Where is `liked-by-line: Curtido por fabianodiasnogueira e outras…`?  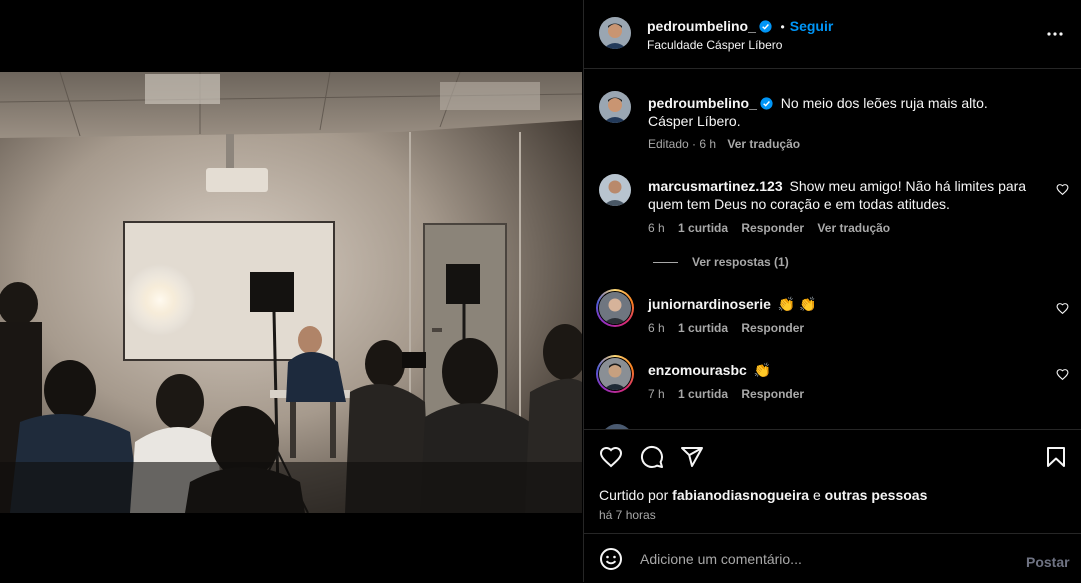 liked-by-line: Curtido por fabianodiasnogueira e outras… is located at coordinates (763, 495).